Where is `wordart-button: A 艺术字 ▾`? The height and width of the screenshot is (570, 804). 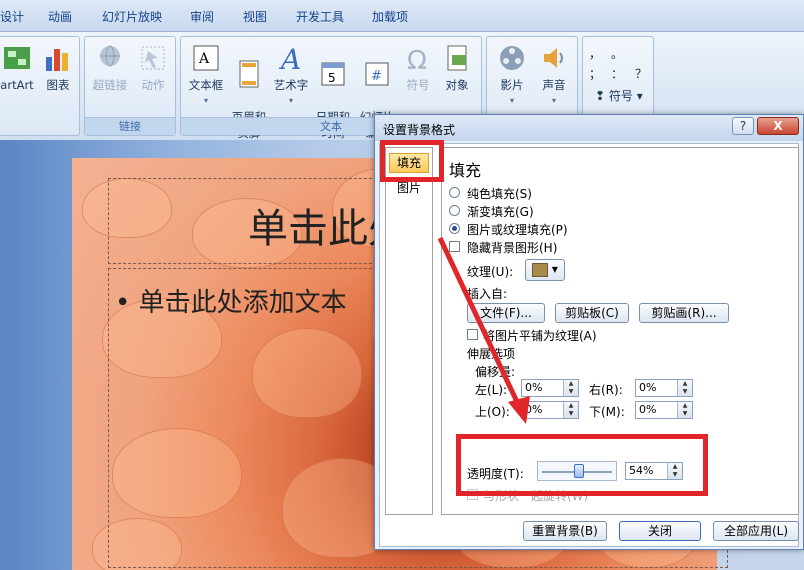
wordart-button: A 艺术字 ▾ is located at coordinates (291, 76).